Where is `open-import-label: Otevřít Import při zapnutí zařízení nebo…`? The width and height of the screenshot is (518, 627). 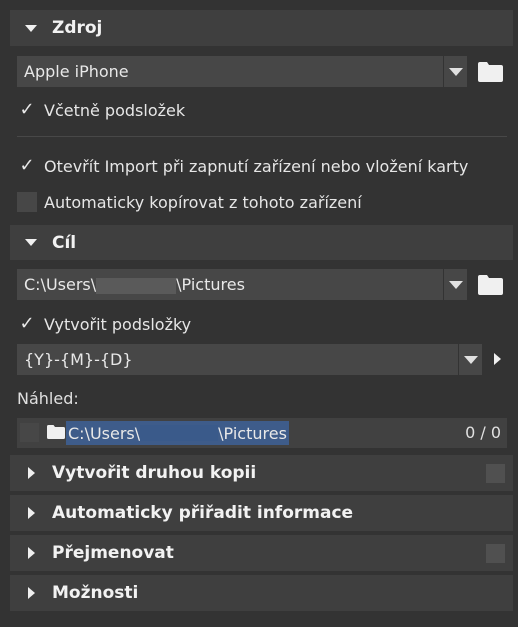 open-import-label: Otevřít Import při zapnutí zařízení nebo… is located at coordinates (256, 166).